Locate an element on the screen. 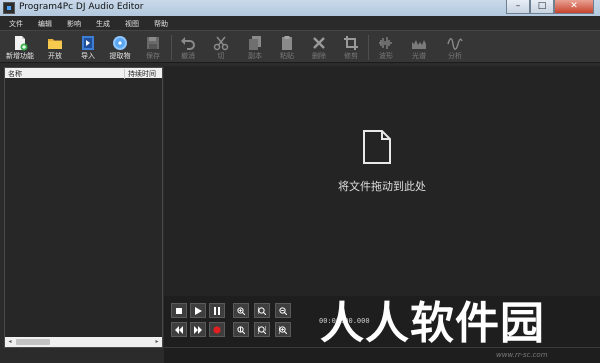 The width and height of the screenshot is (600, 363). undo-button: 撤消 is located at coordinates (188, 48).